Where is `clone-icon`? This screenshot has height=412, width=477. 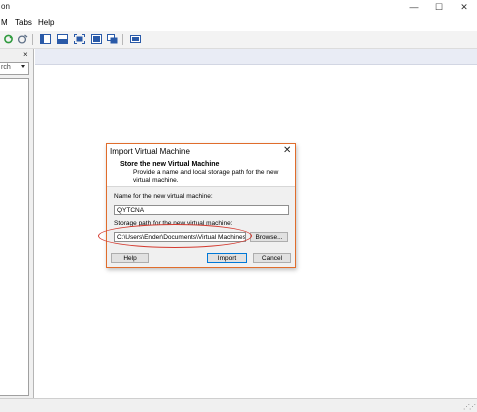 clone-icon is located at coordinates (112, 39).